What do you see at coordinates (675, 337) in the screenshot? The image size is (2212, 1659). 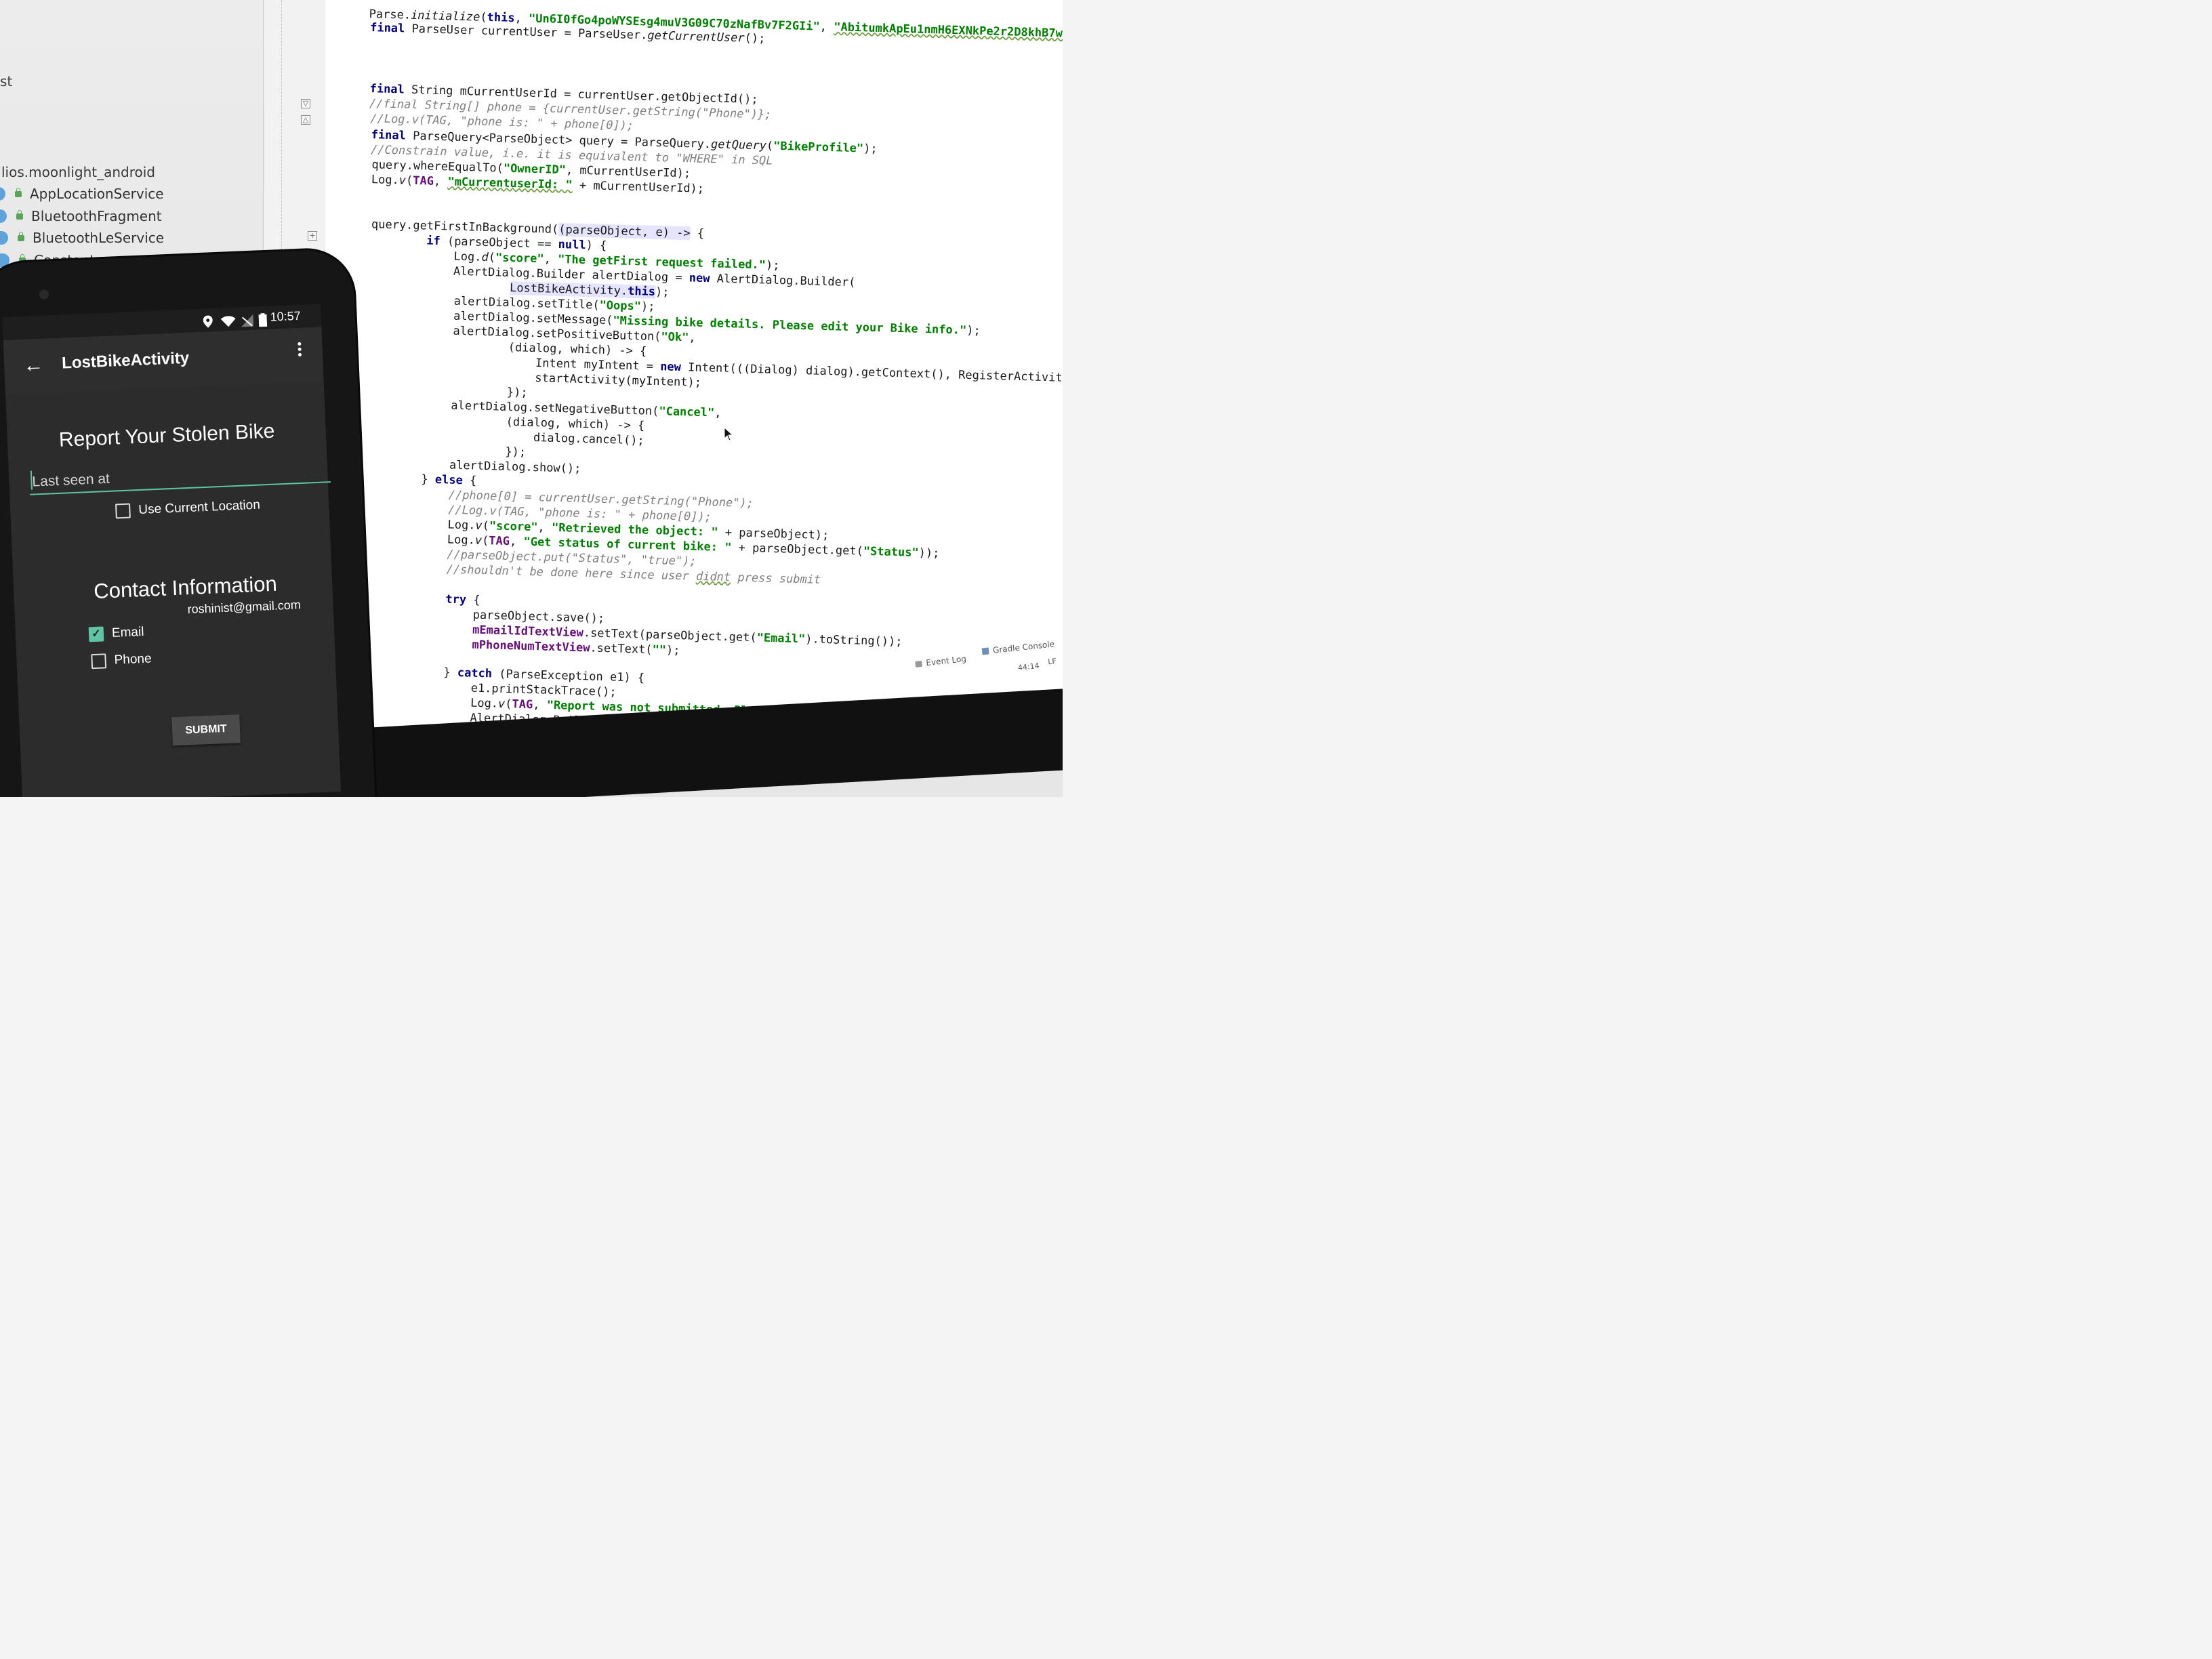 I see `code-token: "Ok"` at bounding box center [675, 337].